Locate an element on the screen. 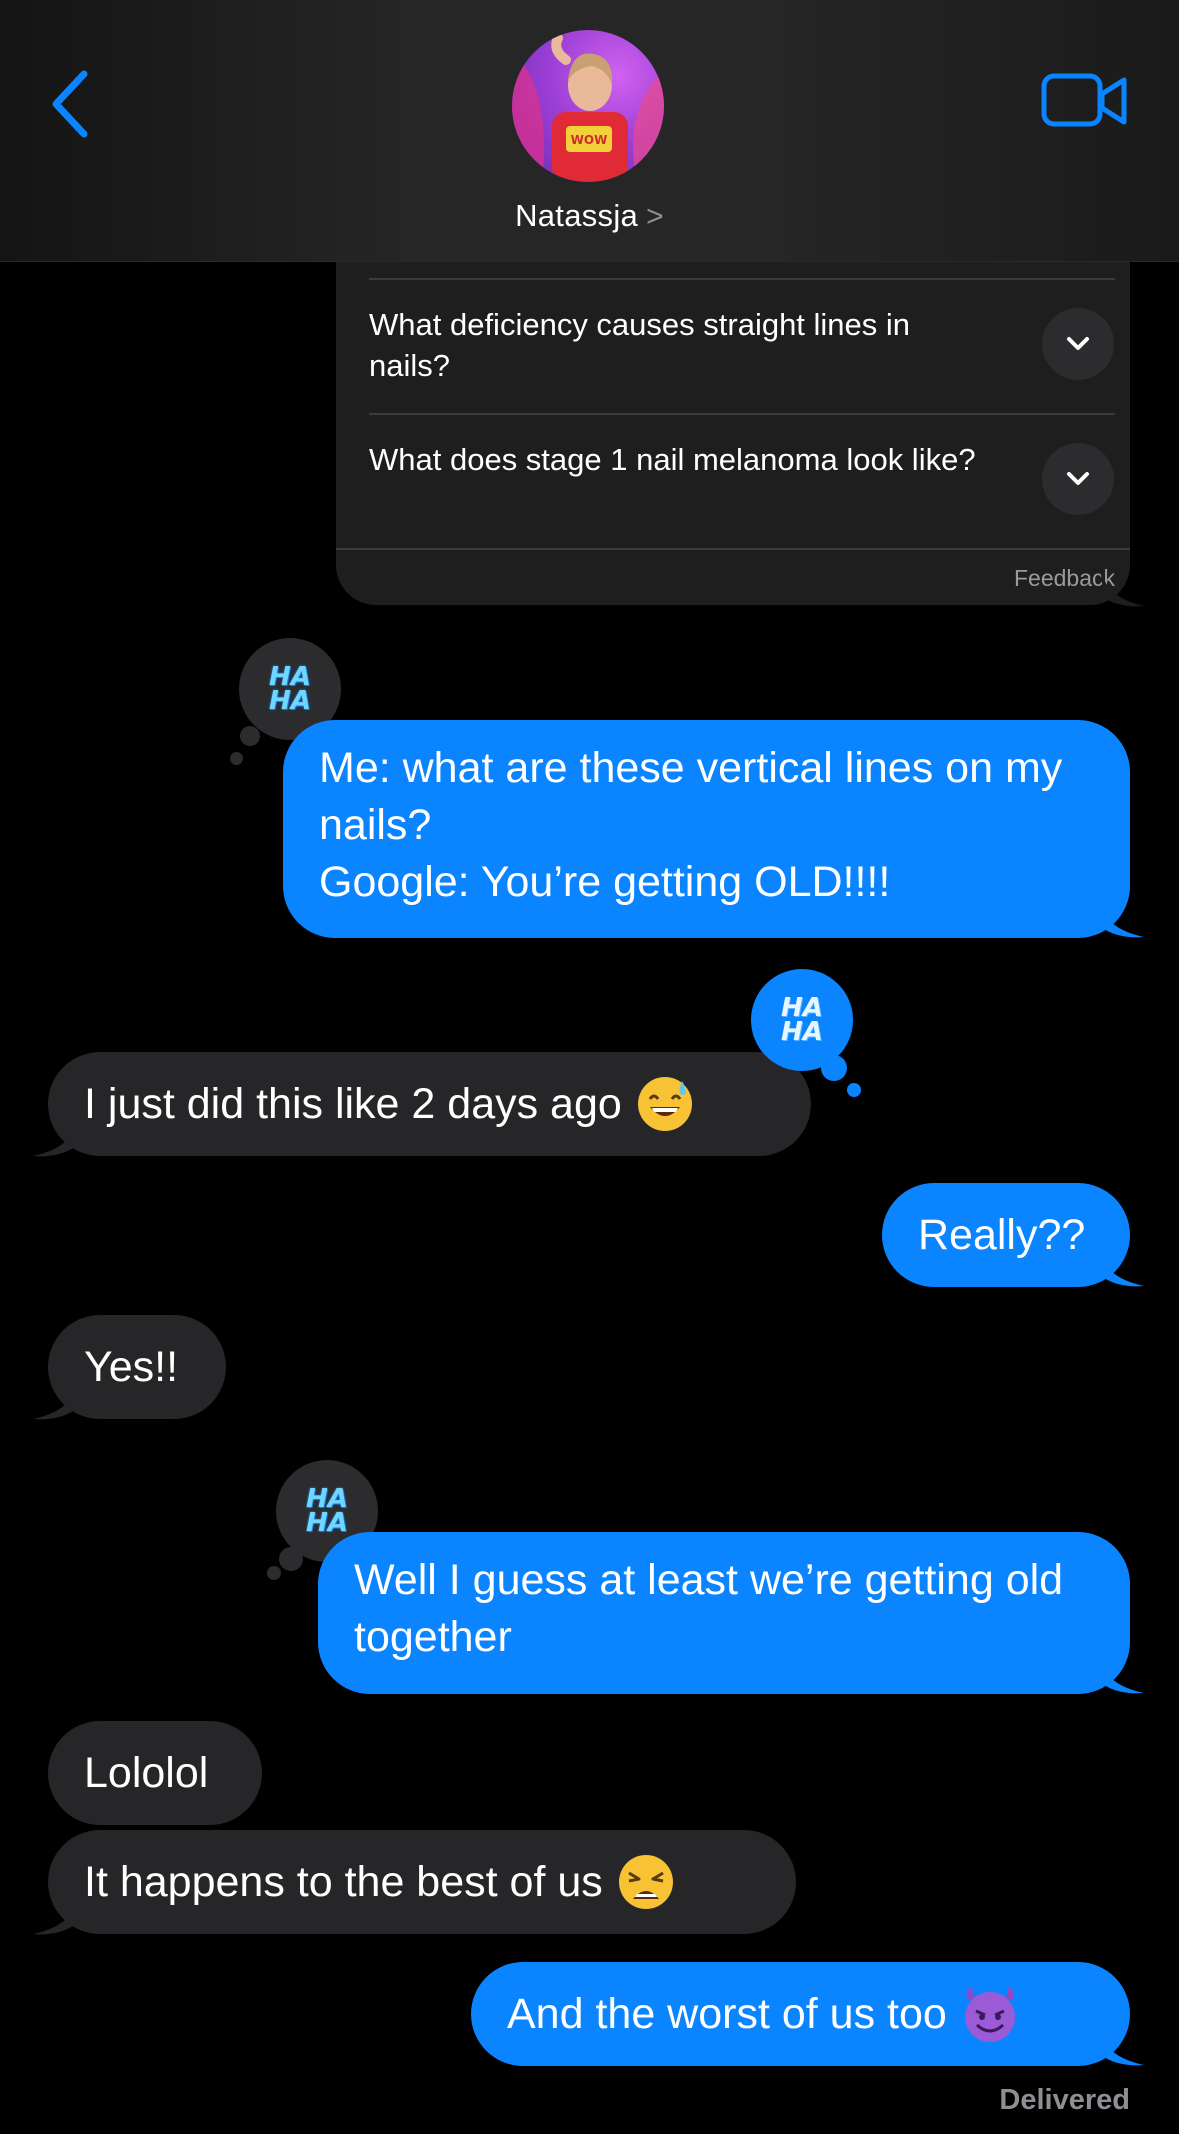  contact-name: Natassja > is located at coordinates (589, 216).